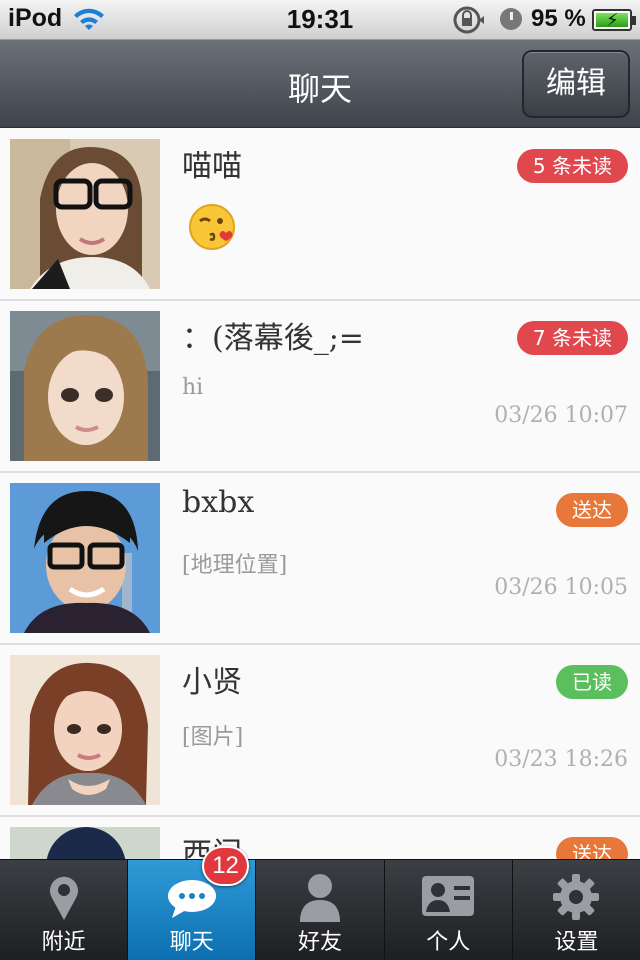 Image resolution: width=640 pixels, height=960 pixels. What do you see at coordinates (212, 227) in the screenshot?
I see `kissing-face-emoji-icon` at bounding box center [212, 227].